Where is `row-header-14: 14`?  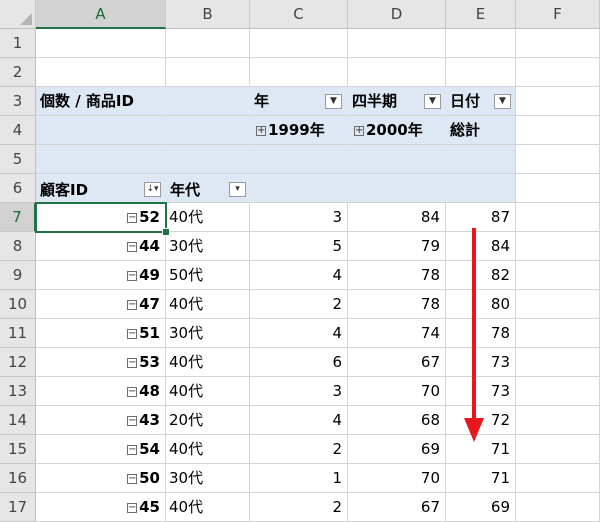
row-header-14: 14 is located at coordinates (18, 420).